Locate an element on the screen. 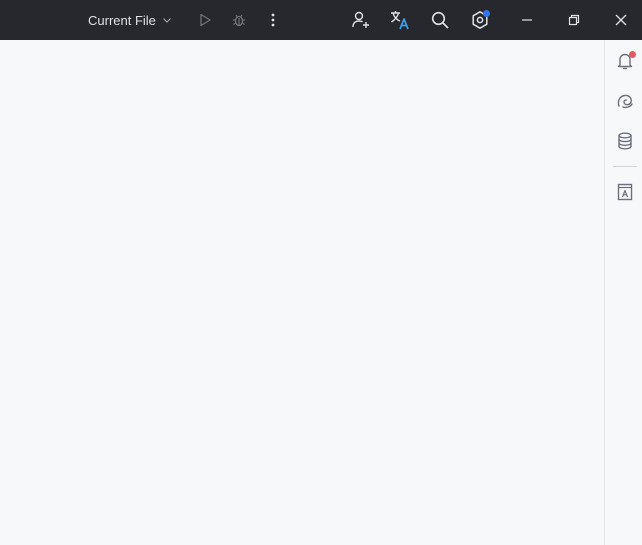 Image resolution: width=642 pixels, height=545 pixels. run-button is located at coordinates (205, 20).